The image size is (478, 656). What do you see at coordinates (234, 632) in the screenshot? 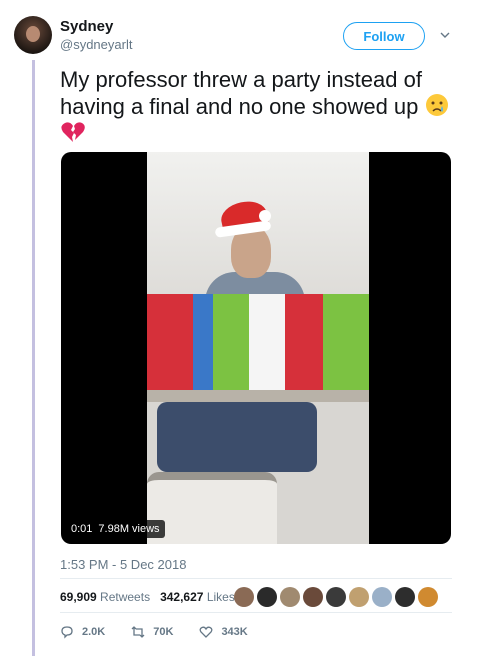
I see `like-count: 343K` at bounding box center [234, 632].